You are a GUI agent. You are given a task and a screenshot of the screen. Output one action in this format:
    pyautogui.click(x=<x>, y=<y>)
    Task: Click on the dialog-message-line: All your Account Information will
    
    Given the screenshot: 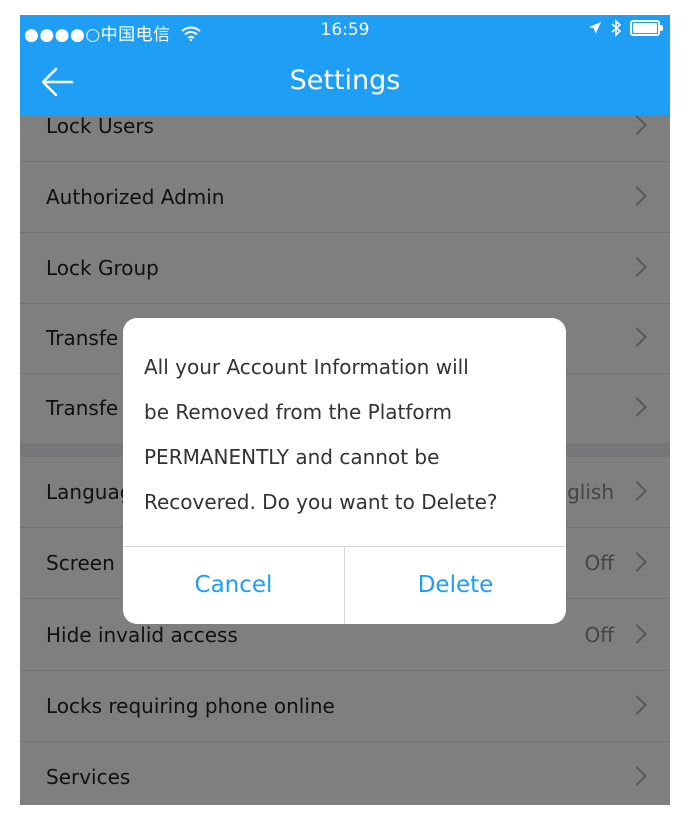 What is the action you would take?
    pyautogui.click(x=306, y=367)
    